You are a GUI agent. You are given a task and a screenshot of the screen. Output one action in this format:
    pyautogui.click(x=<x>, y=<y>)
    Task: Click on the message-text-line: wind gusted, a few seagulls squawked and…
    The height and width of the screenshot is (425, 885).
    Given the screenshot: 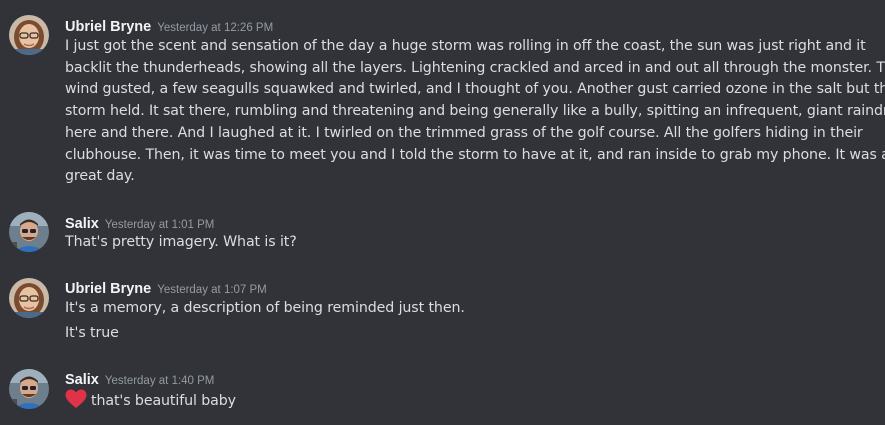 What is the action you would take?
    pyautogui.click(x=475, y=89)
    